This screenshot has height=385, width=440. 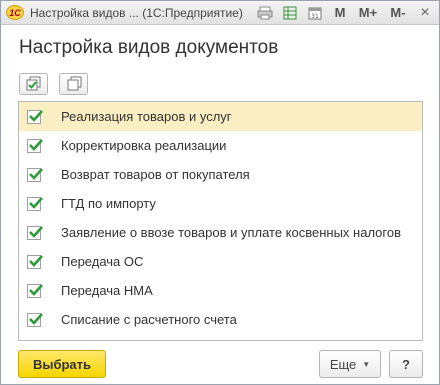 I want to click on list-item: Списание с расчетного счета, so click(x=220, y=319).